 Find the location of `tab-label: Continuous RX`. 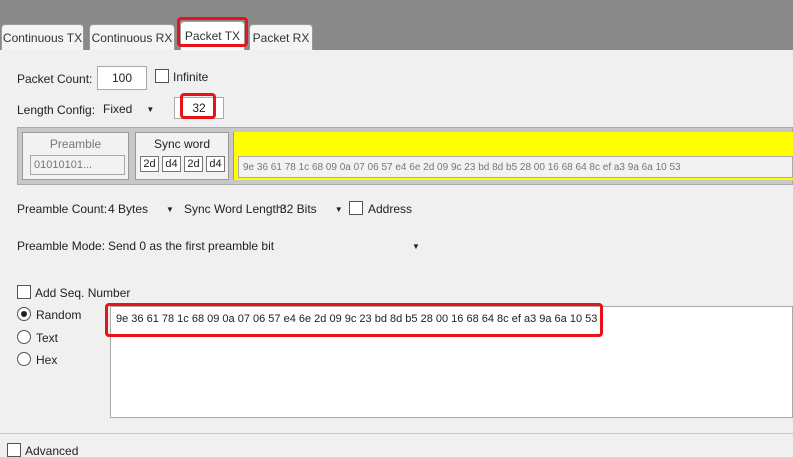

tab-label: Continuous RX is located at coordinates (132, 37).